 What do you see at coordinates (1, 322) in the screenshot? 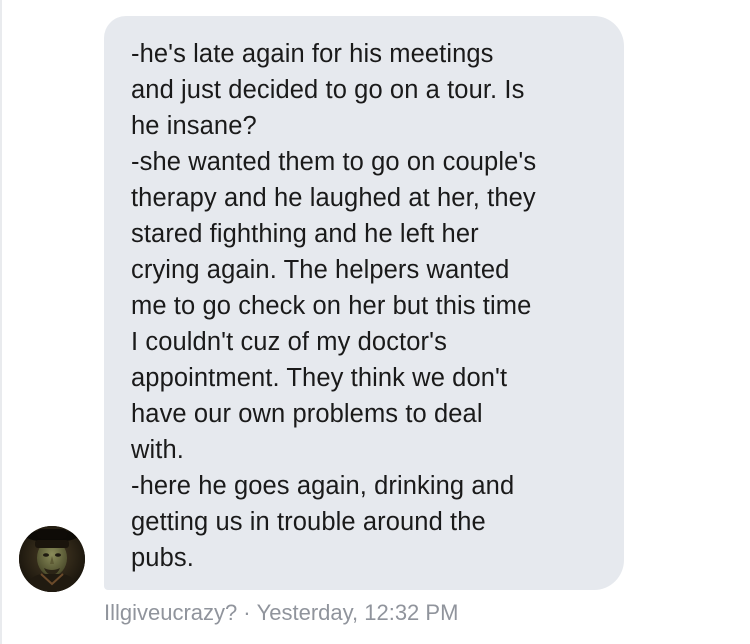
I see `conversation-left-border` at bounding box center [1, 322].